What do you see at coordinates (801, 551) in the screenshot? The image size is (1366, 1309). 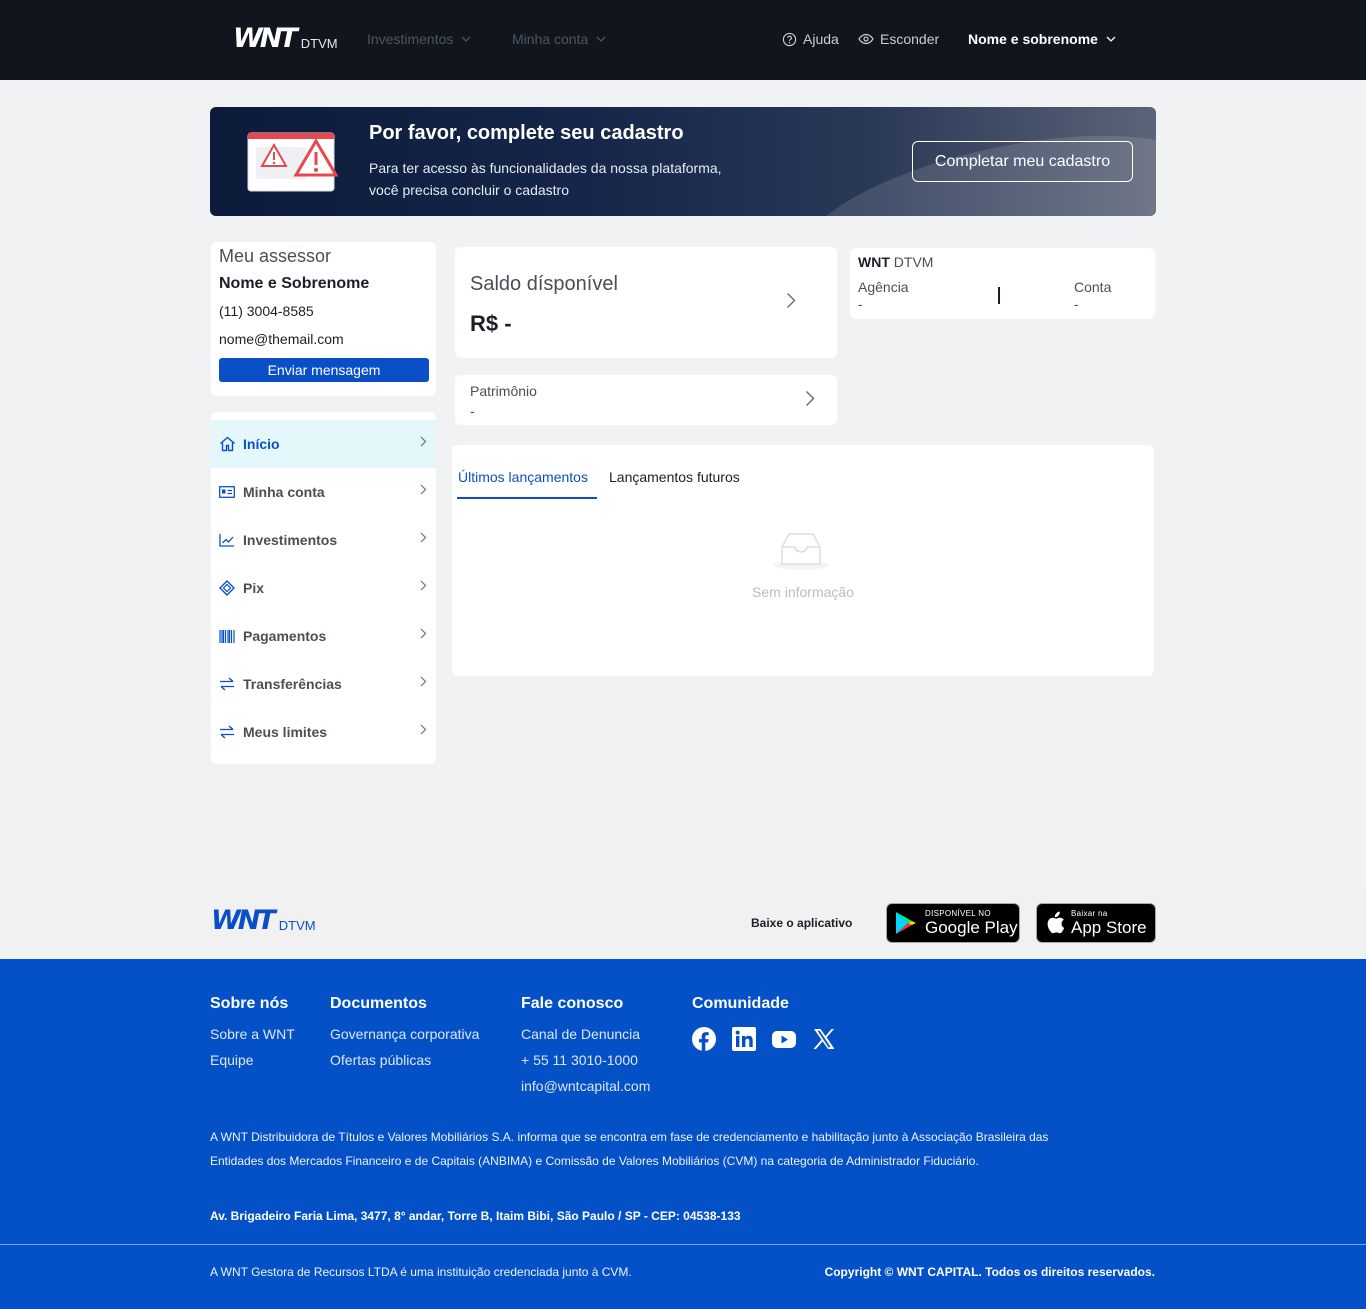 I see `empty-inbox-icon` at bounding box center [801, 551].